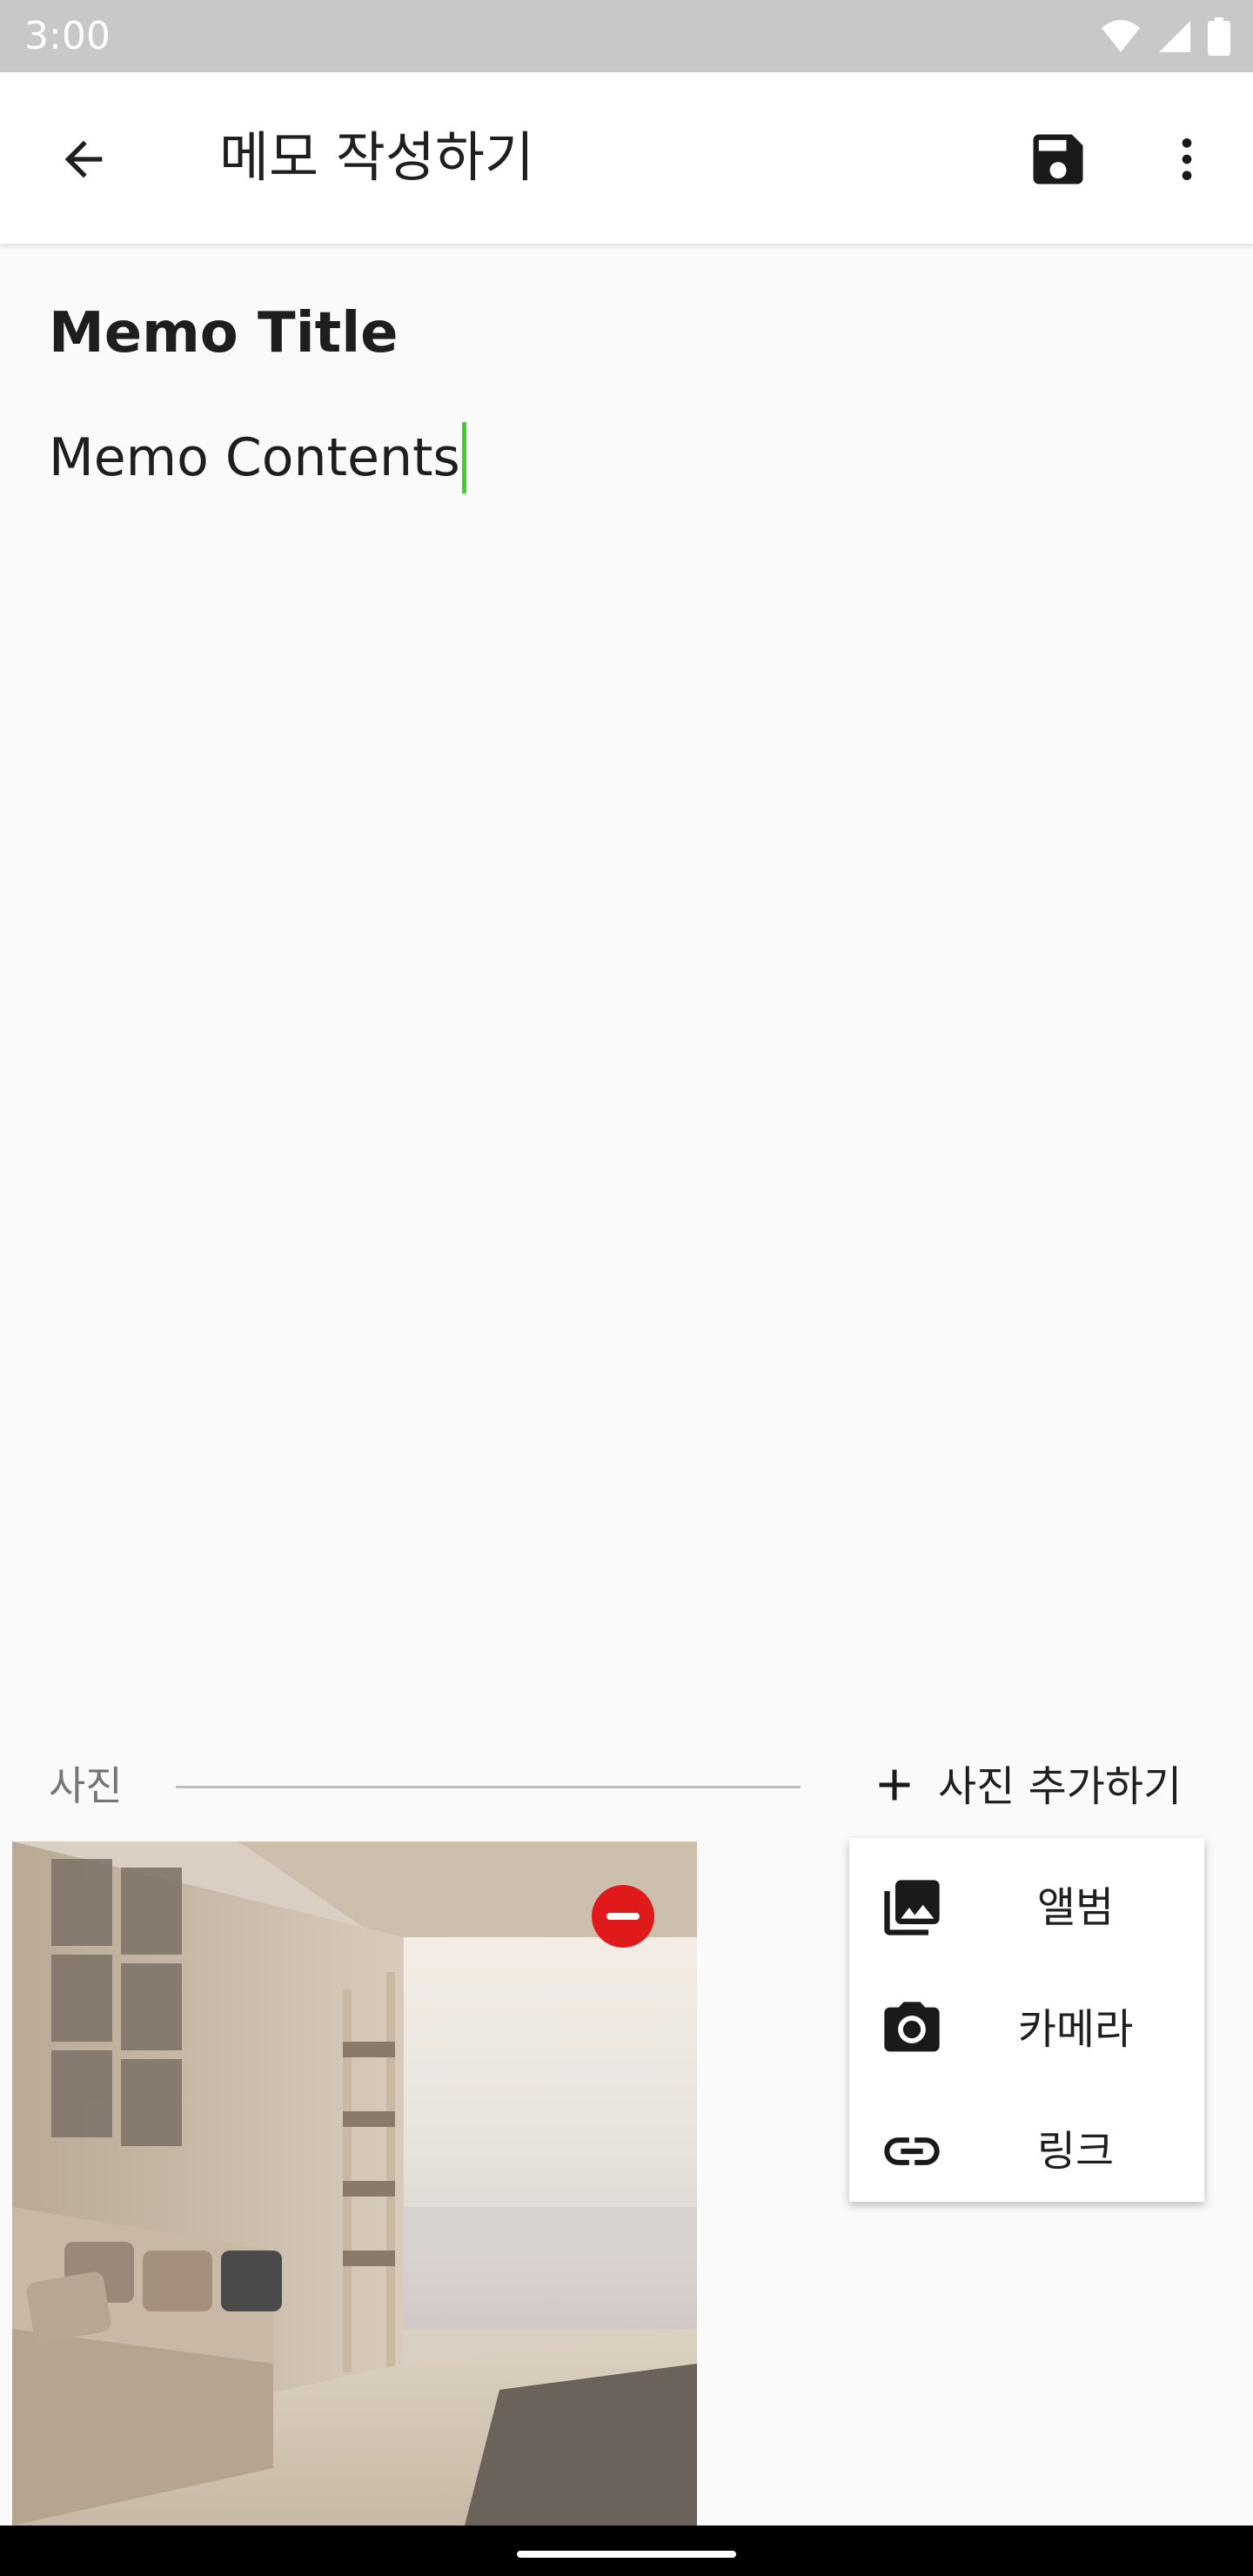  Describe the element at coordinates (1174, 37) in the screenshot. I see `signal-icon` at that location.